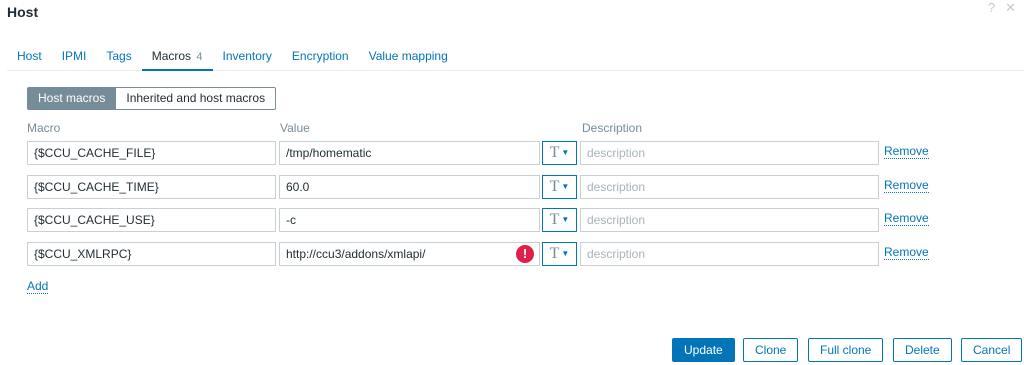 The height and width of the screenshot is (365, 1024). Describe the element at coordinates (151, 254) in the screenshot. I see `macro-input: {$CCU_XMLRPC}` at that location.